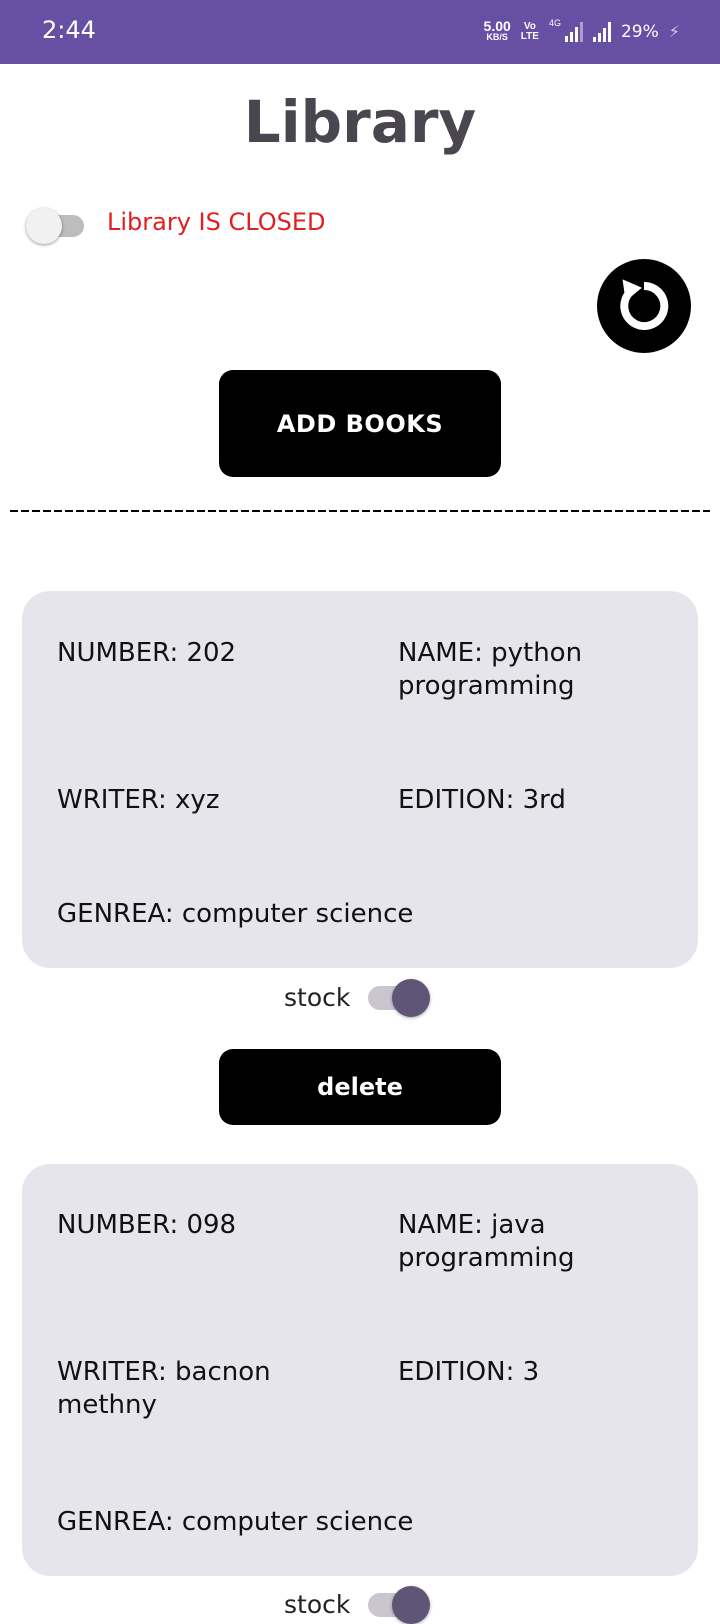  I want to click on page-title: Library, so click(360, 122).